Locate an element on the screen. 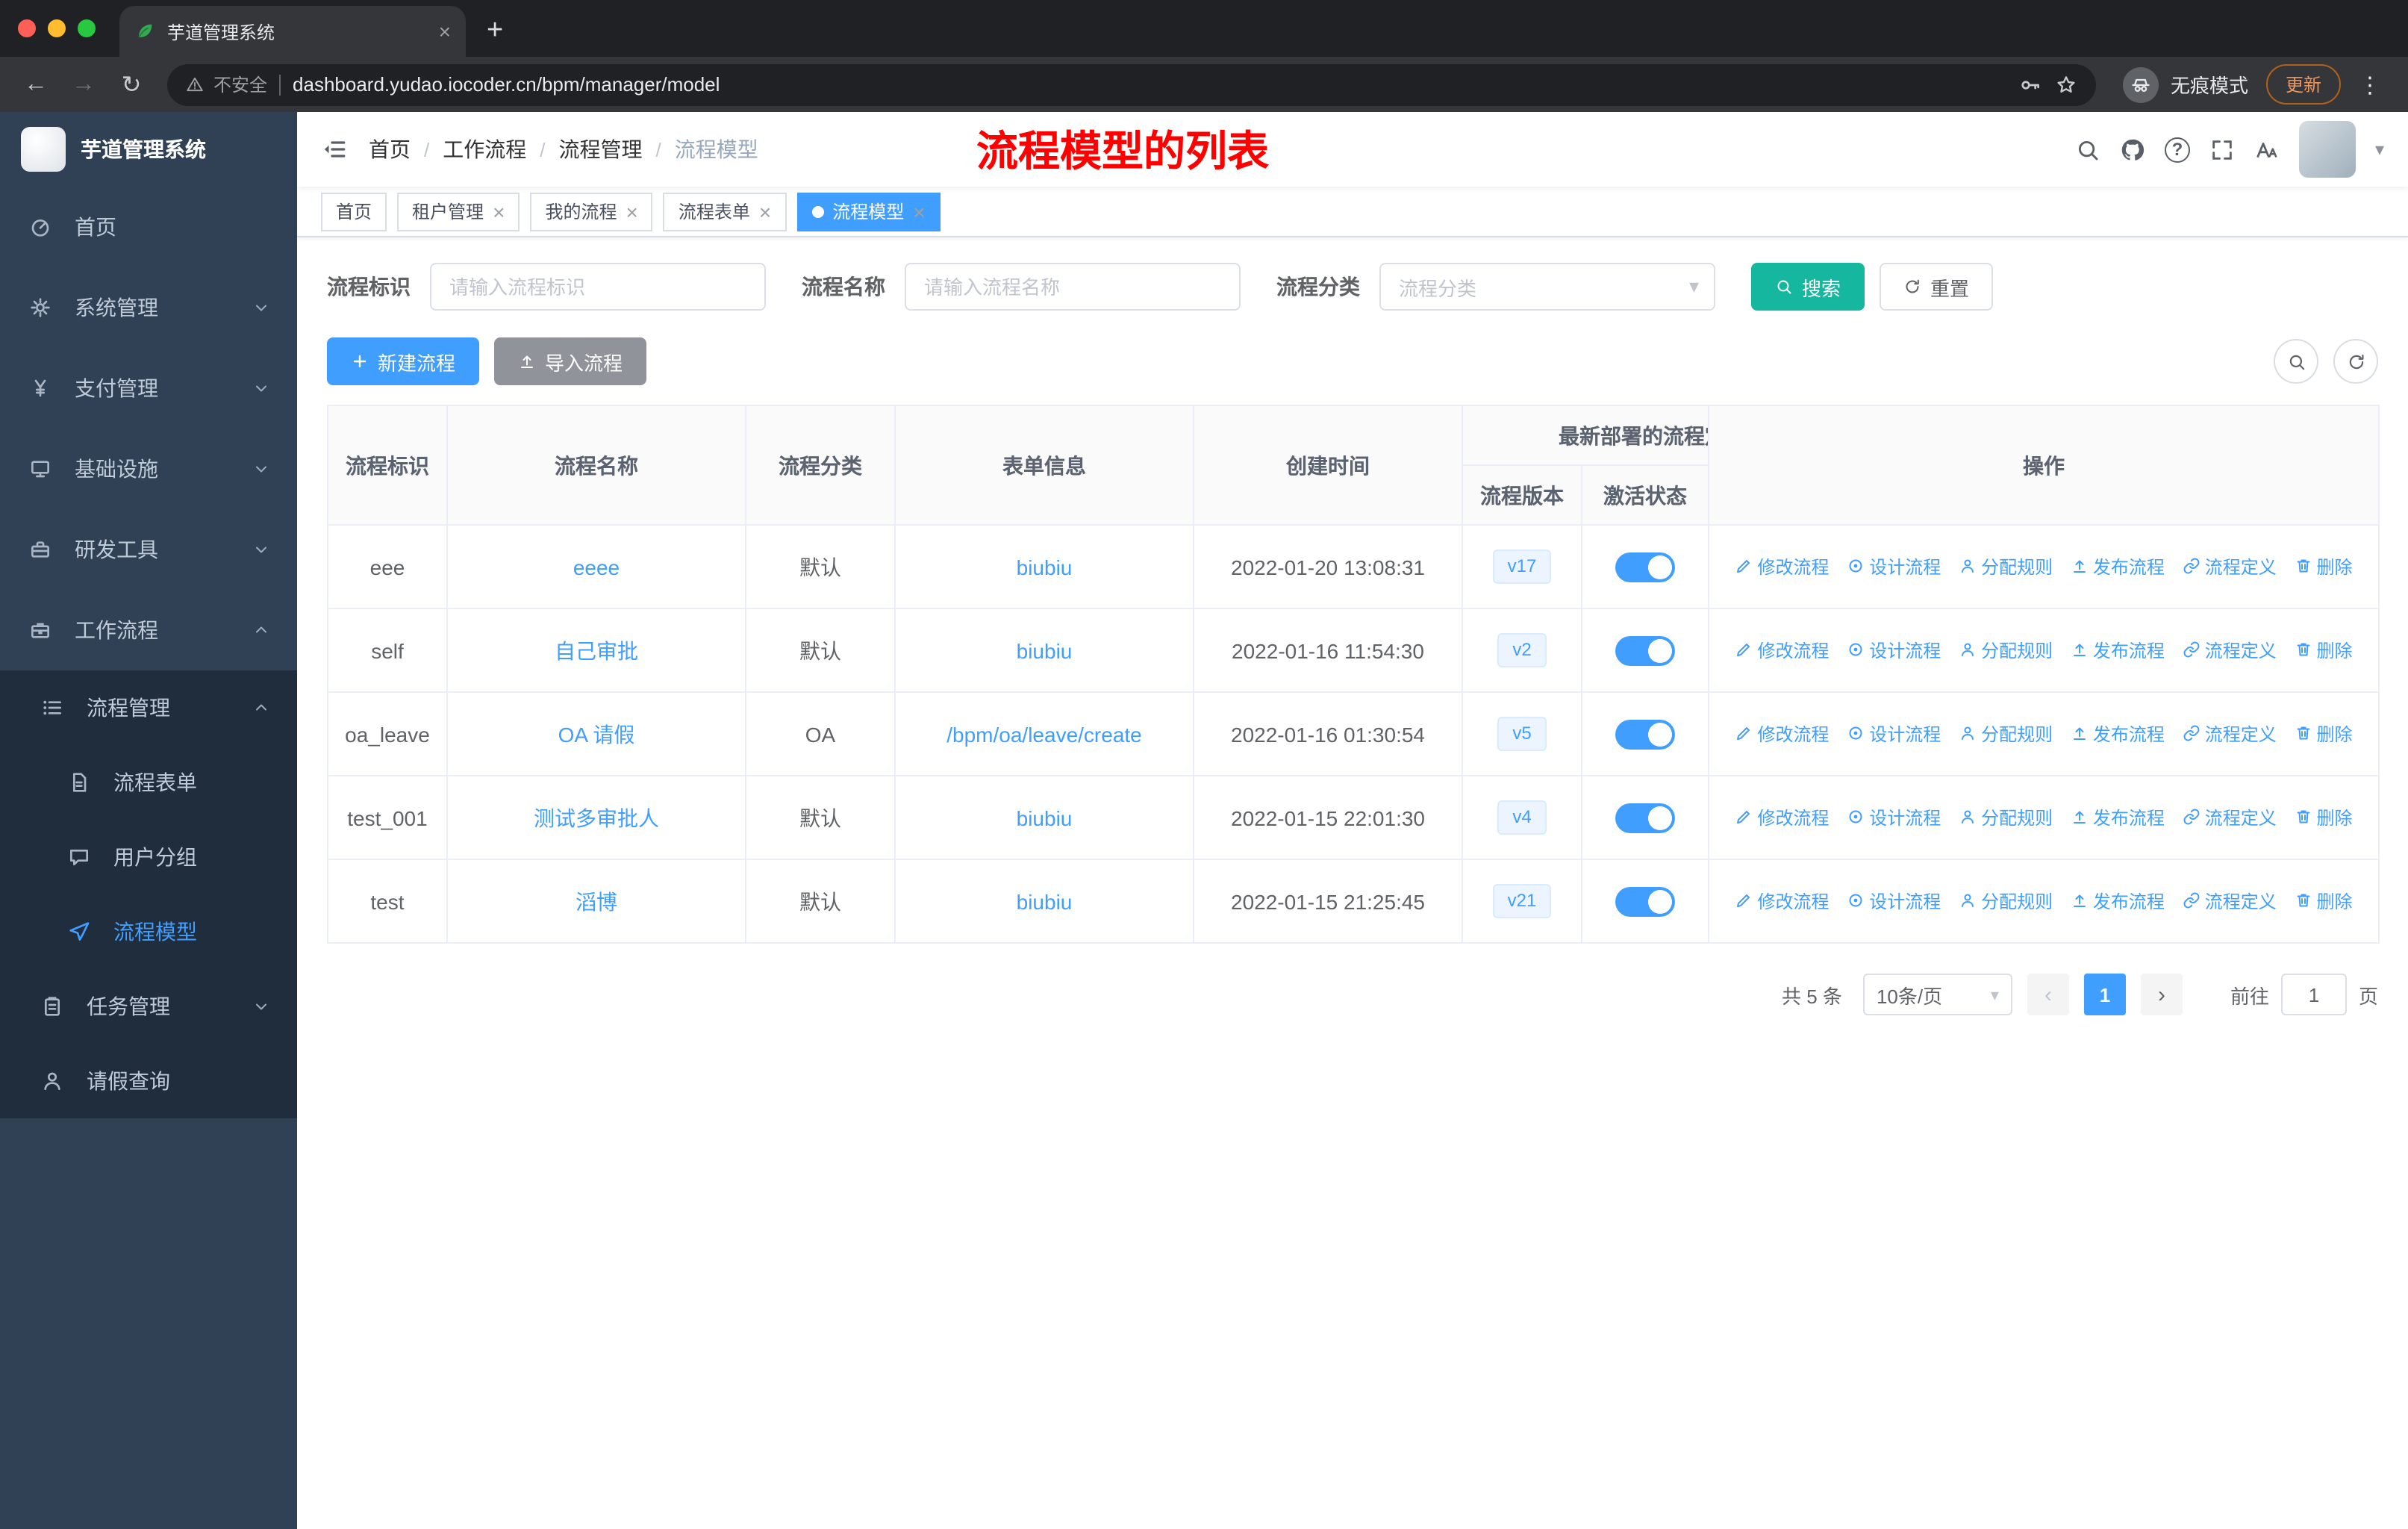 This screenshot has height=1529, width=2408. reload-button is located at coordinates (131, 84).